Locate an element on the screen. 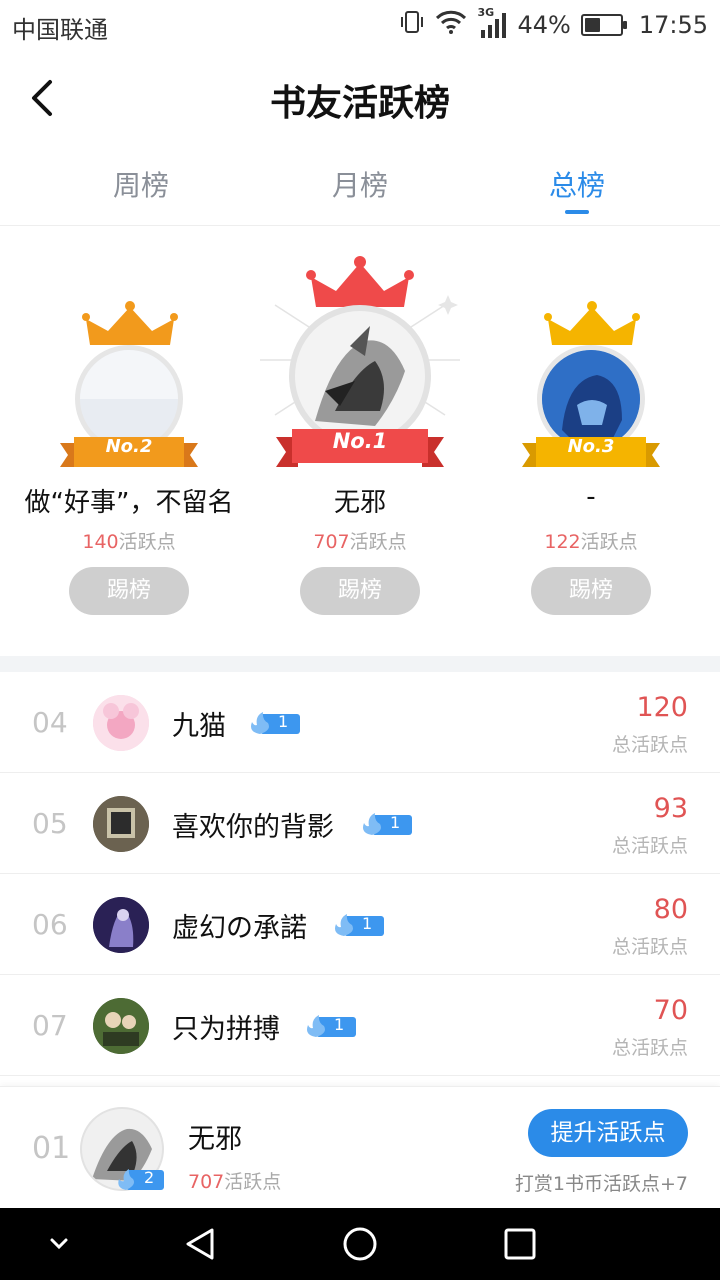 The width and height of the screenshot is (720, 1280). podium-second: No.2 做“好事”，不留名 140活跃点 踢榜 is located at coordinates (129, 442).